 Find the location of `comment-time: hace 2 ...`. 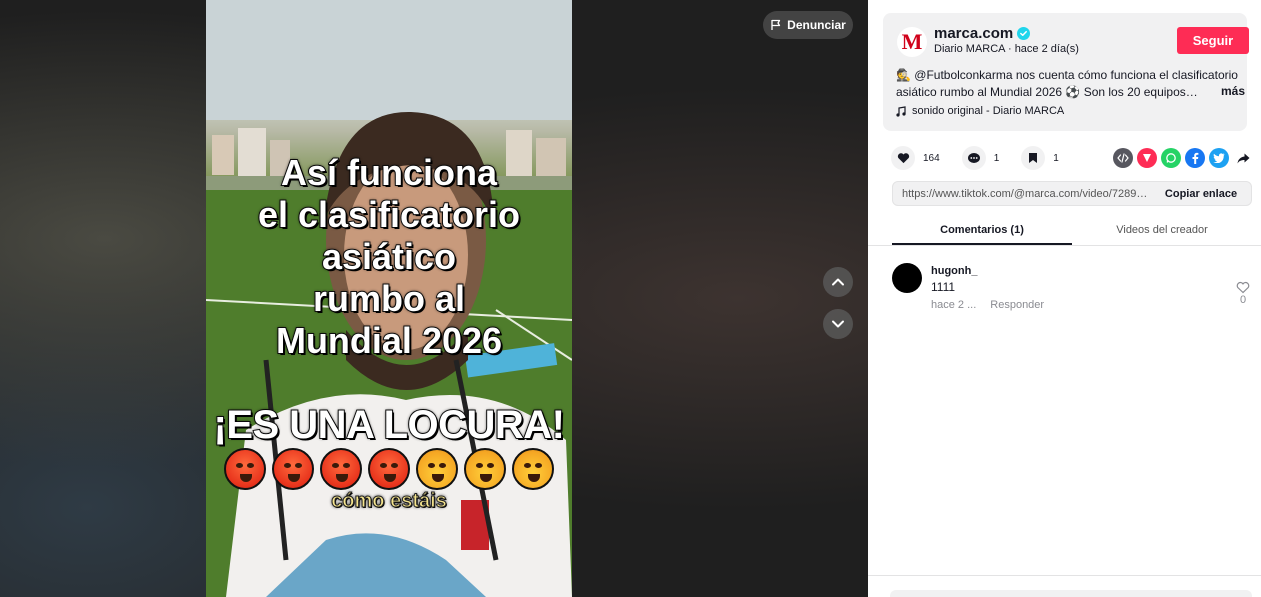

comment-time: hace 2 ... is located at coordinates (954, 305).